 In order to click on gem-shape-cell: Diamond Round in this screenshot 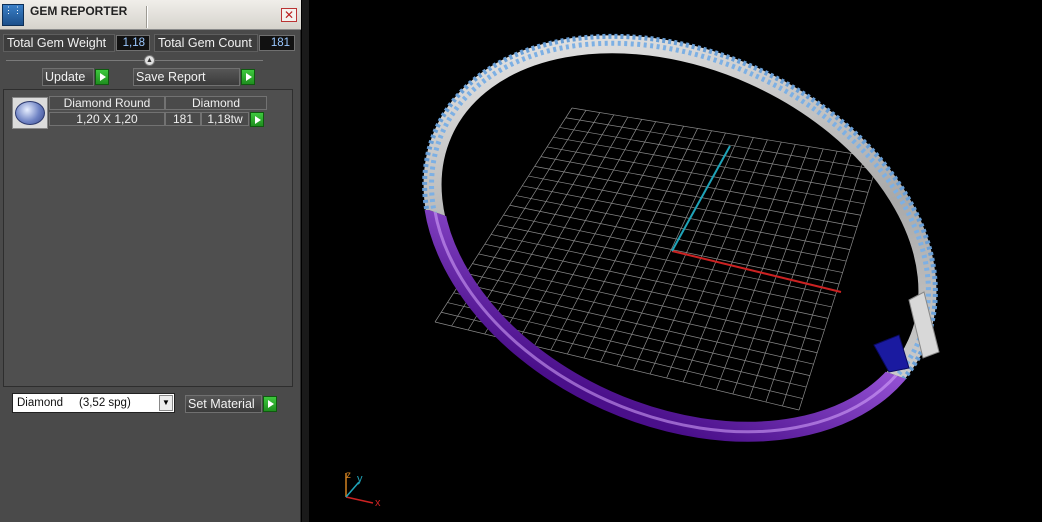, I will do `click(107, 103)`.